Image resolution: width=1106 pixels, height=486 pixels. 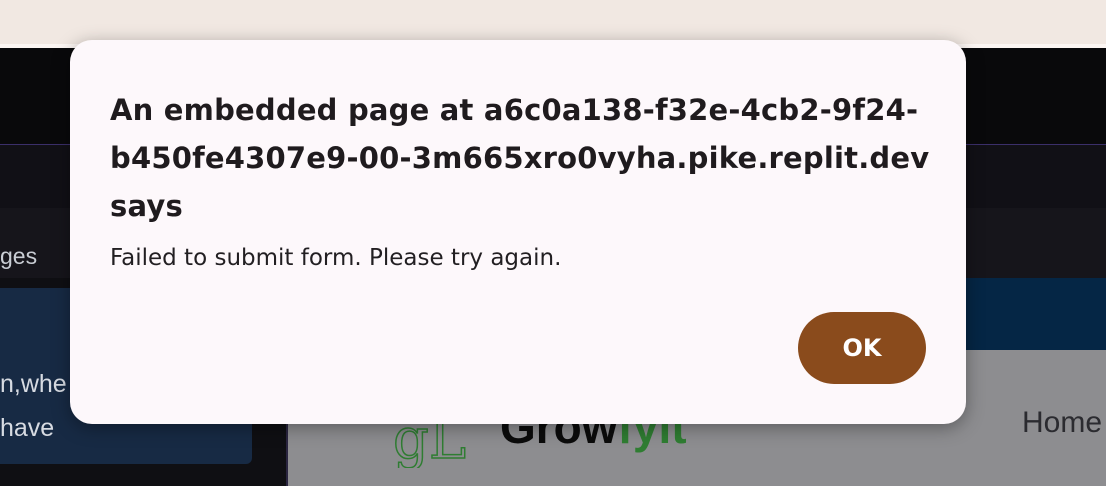 I want to click on ok-button: OK, so click(x=862, y=348).